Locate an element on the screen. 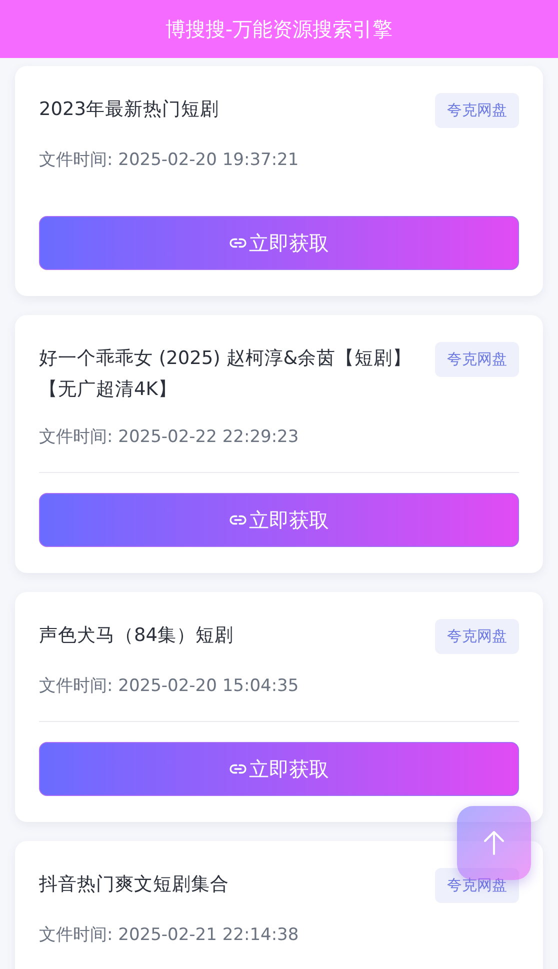 This screenshot has height=969, width=558. result-title: 2023年最新热门短剧 is located at coordinates (129, 110).